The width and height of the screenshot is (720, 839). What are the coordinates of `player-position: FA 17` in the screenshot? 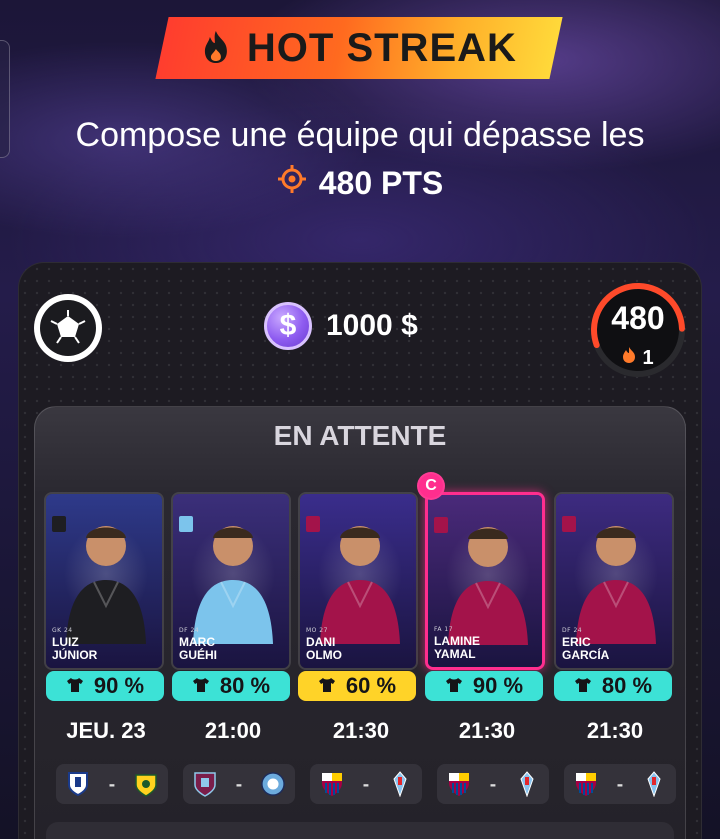 It's located at (444, 629).